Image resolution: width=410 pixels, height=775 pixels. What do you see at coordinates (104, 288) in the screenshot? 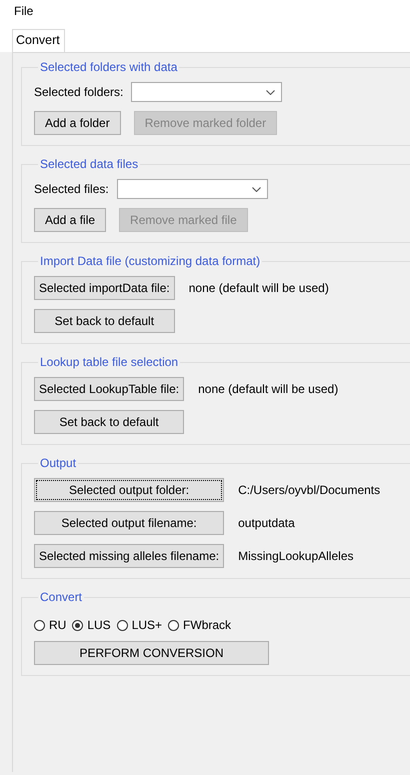
I see `button: Selected importData file:` at bounding box center [104, 288].